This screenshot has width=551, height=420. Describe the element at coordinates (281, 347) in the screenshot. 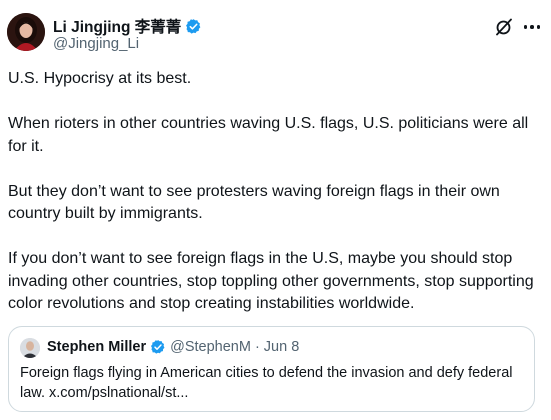

I see `quoted-date: Jun 8` at that location.